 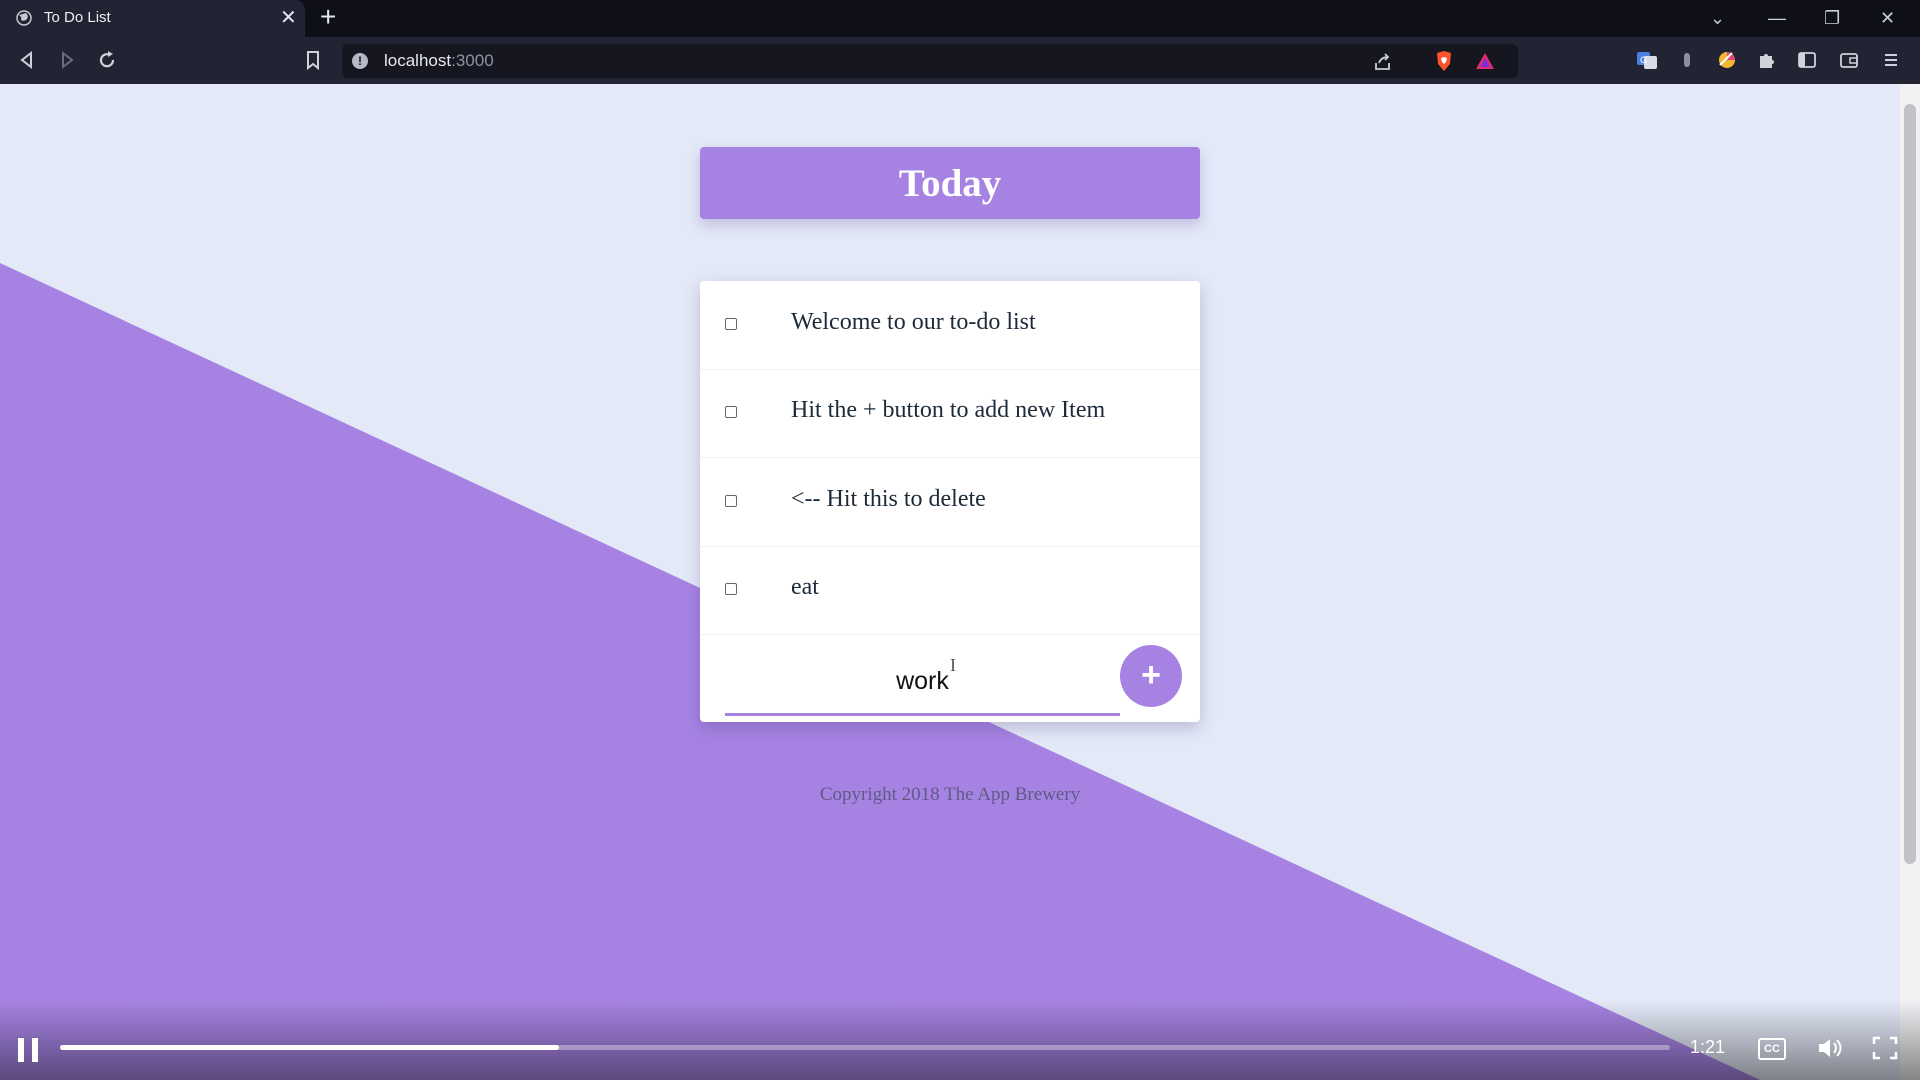 I want to click on page-title: Today, so click(x=950, y=183).